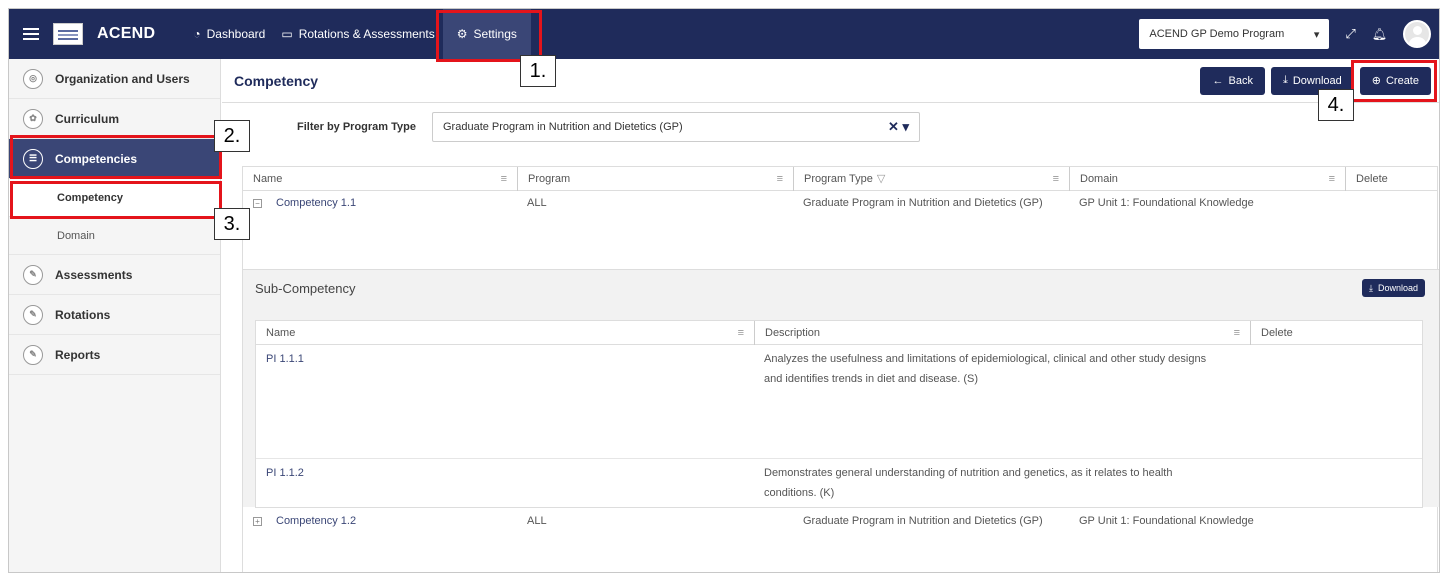 This screenshot has height=573, width=1448. Describe the element at coordinates (1317, 80) in the screenshot. I see `download-button-label: Download` at that location.